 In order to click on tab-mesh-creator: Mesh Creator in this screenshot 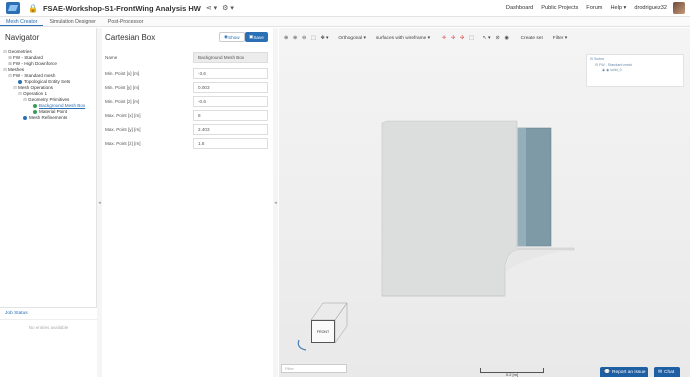, I will do `click(22, 21)`.